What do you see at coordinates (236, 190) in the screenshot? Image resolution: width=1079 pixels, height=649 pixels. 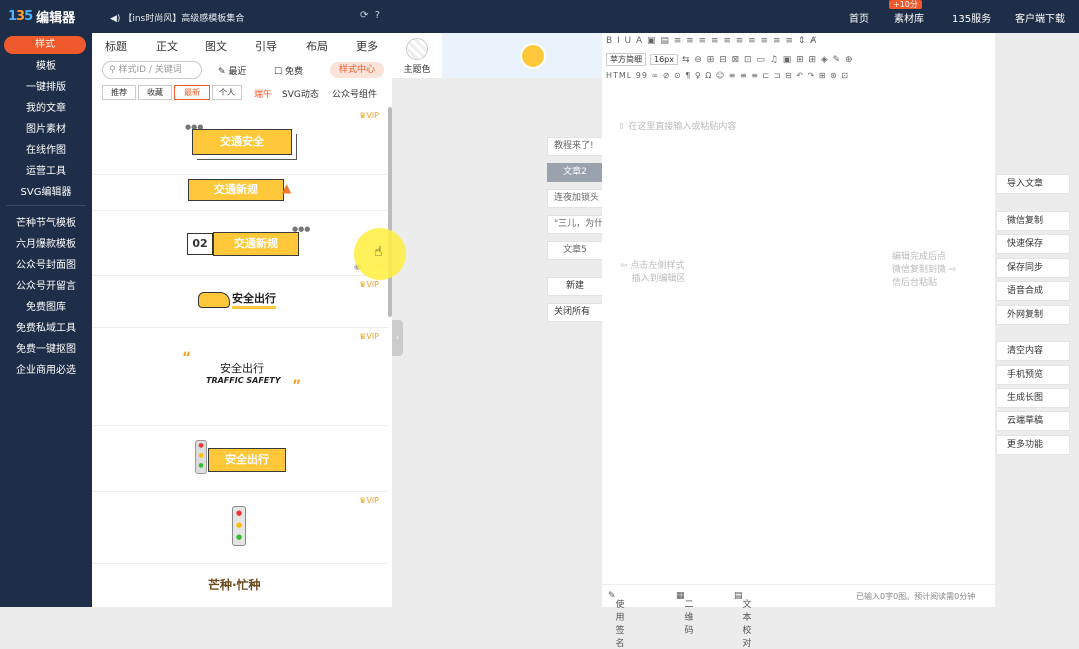 I see `template-tag: 交通新规` at bounding box center [236, 190].